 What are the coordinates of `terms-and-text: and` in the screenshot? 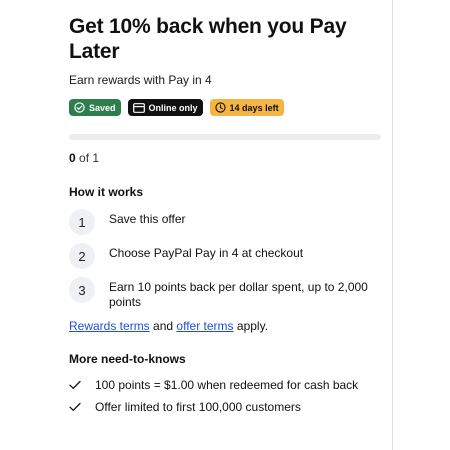 It's located at (163, 326).